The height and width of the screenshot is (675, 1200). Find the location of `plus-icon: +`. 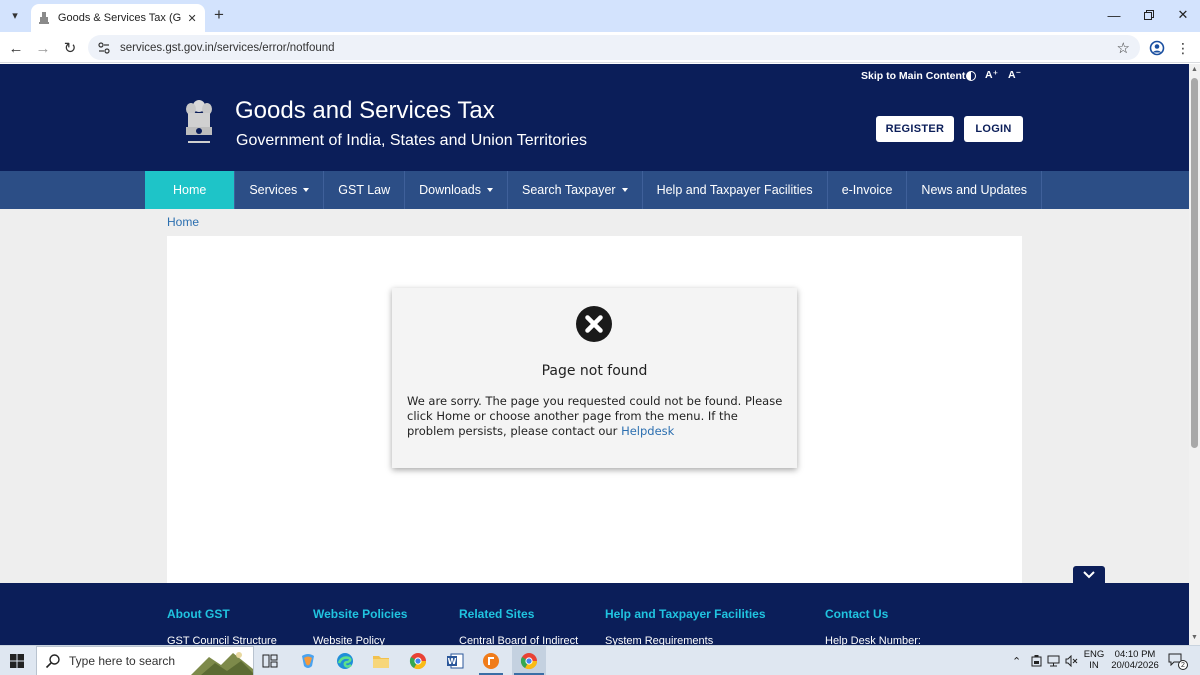

plus-icon: + is located at coordinates (219, 14).